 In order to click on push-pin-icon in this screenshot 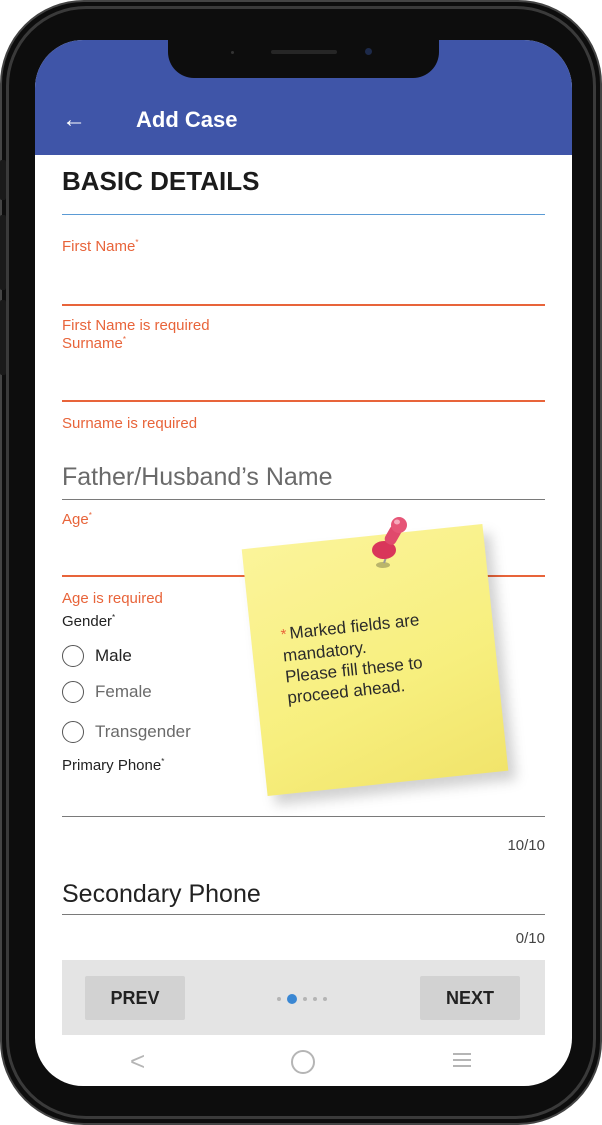, I will do `click(389, 542)`.